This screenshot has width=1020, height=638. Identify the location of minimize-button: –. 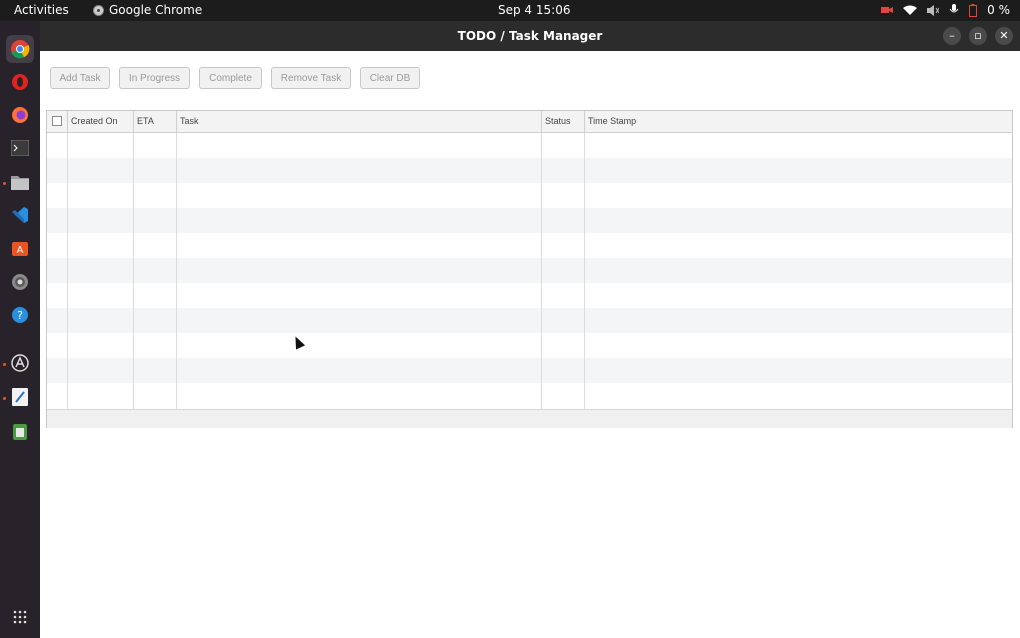
(952, 36).